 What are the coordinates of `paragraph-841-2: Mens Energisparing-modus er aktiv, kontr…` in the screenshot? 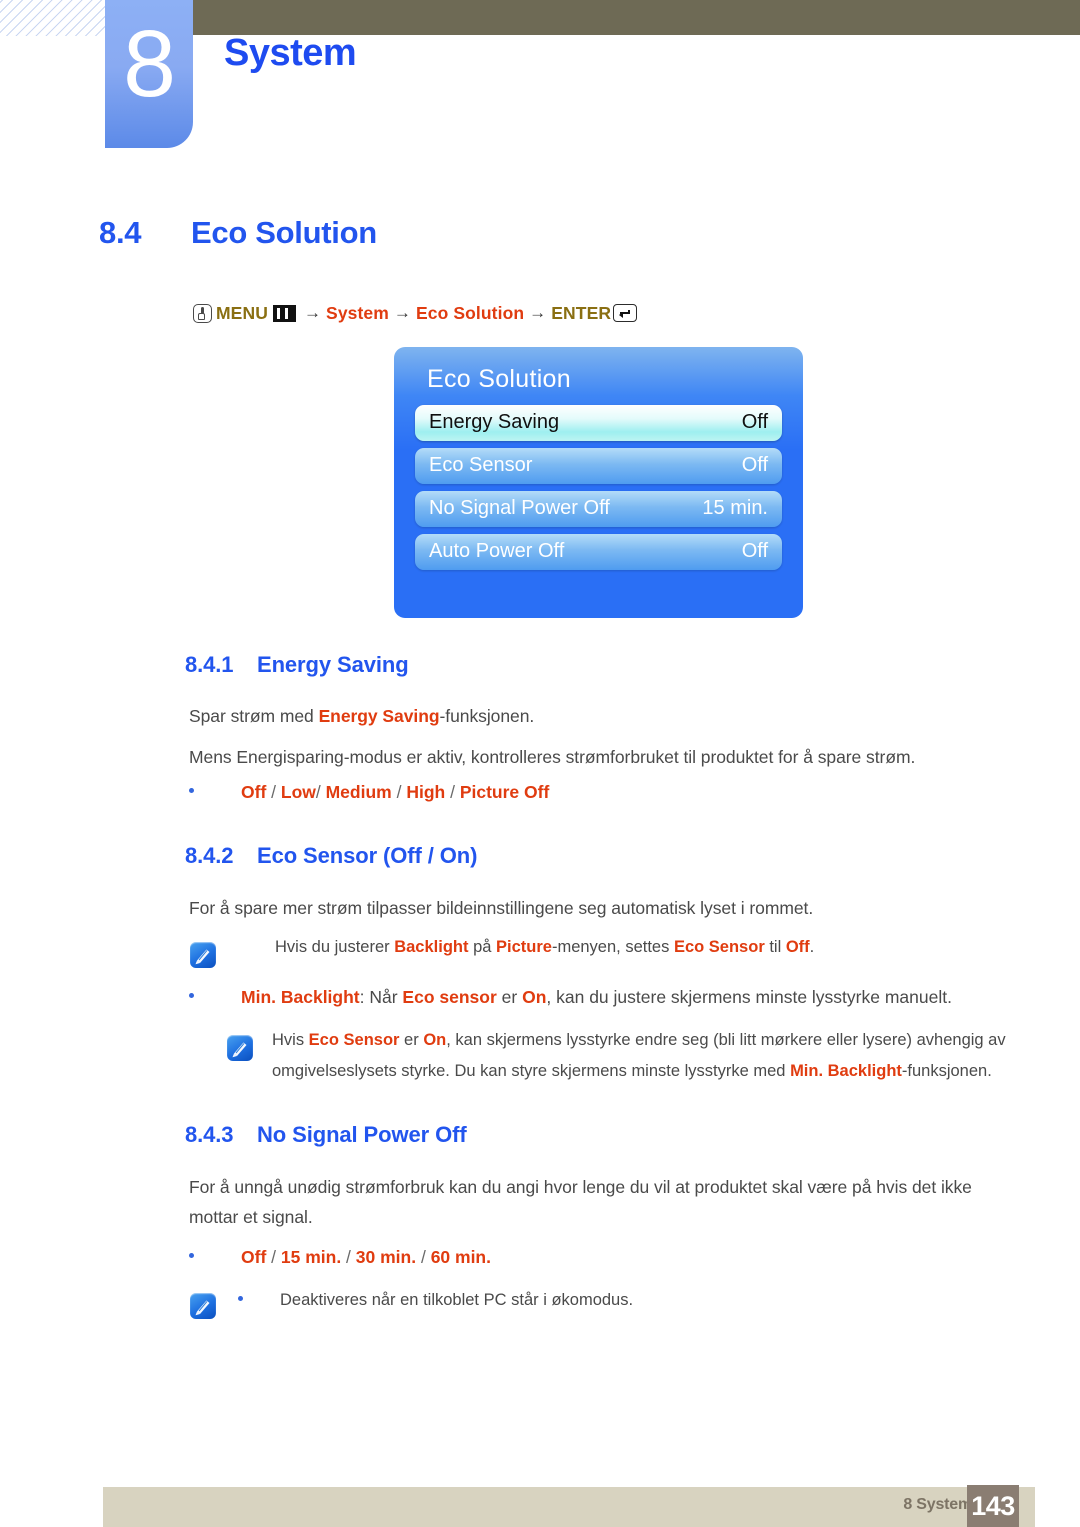 It's located at (552, 757).